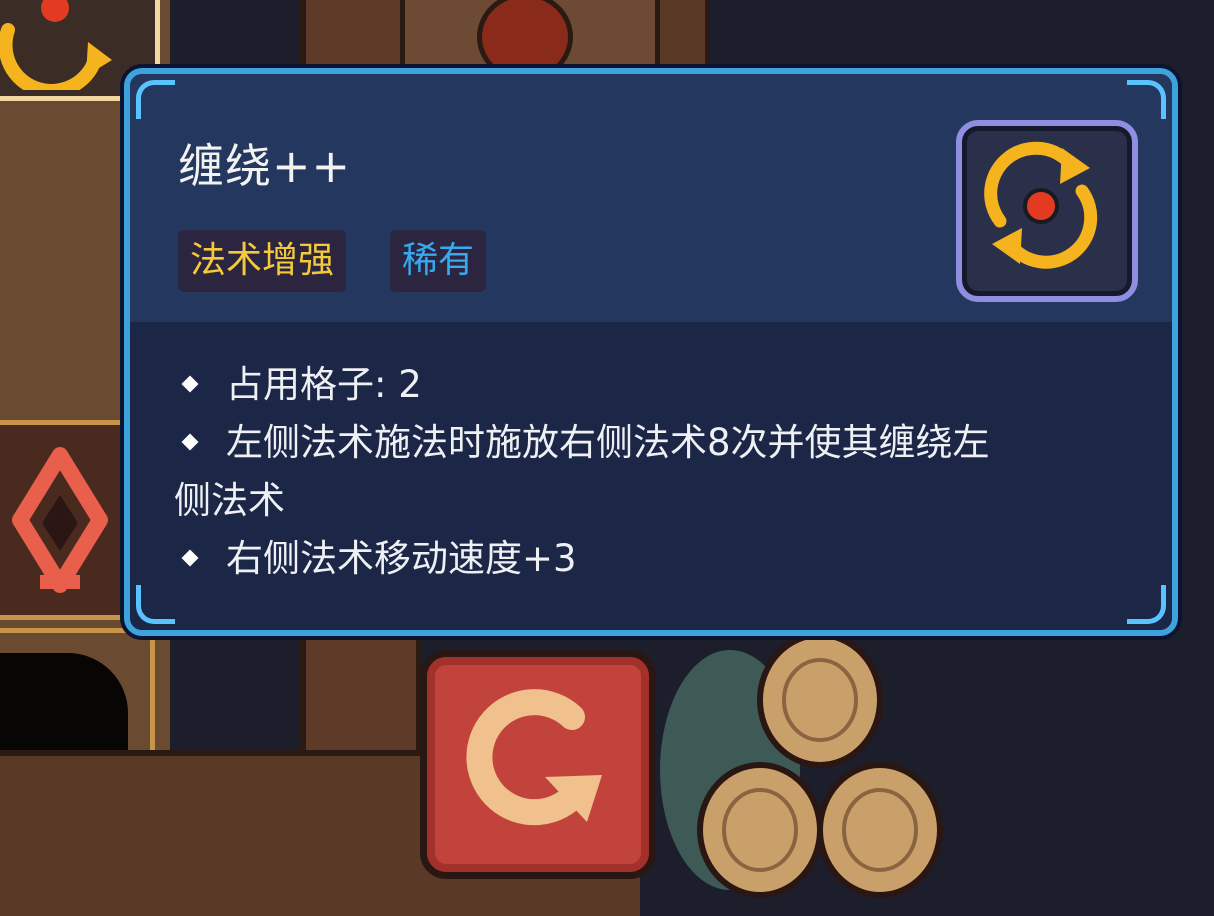  Describe the element at coordinates (1041, 205) in the screenshot. I see `swirl-orbit-icon` at that location.